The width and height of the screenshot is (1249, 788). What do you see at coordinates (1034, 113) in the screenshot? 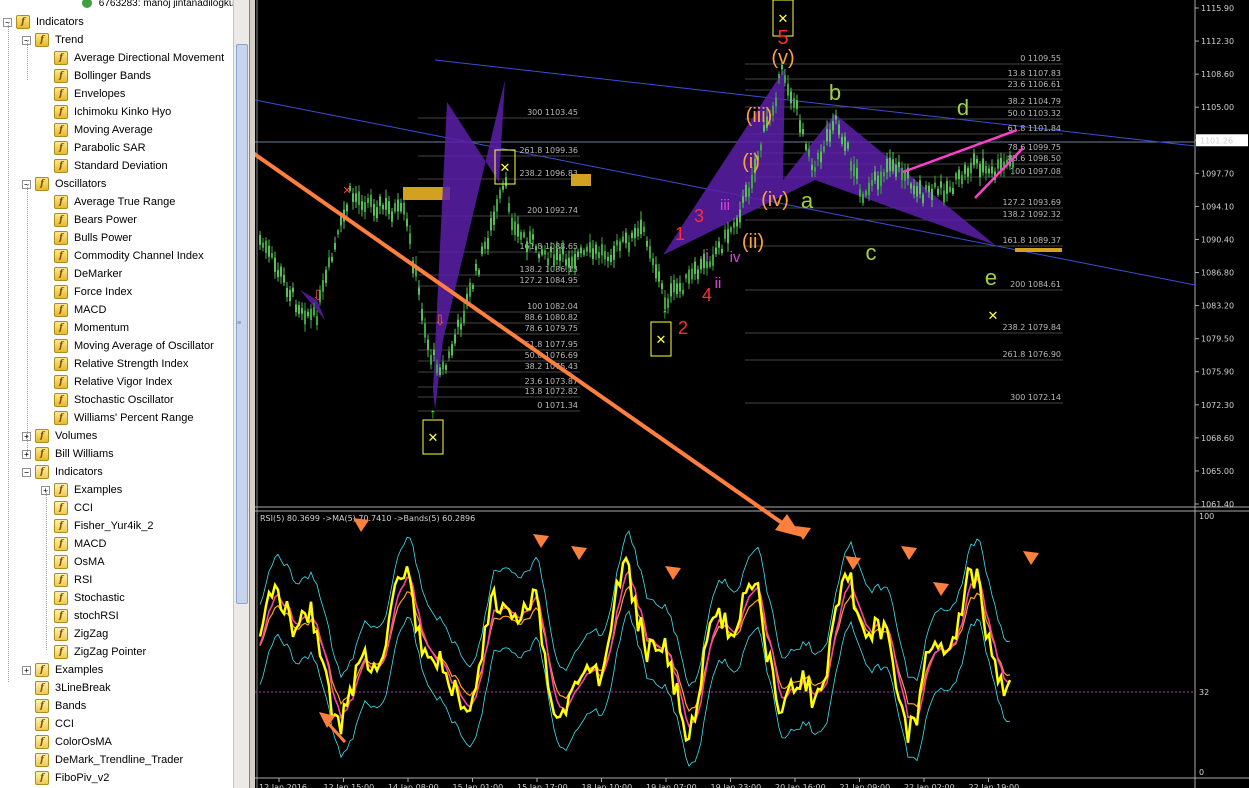
I see `fib-level-label: 50.0 1103.32` at bounding box center [1034, 113].